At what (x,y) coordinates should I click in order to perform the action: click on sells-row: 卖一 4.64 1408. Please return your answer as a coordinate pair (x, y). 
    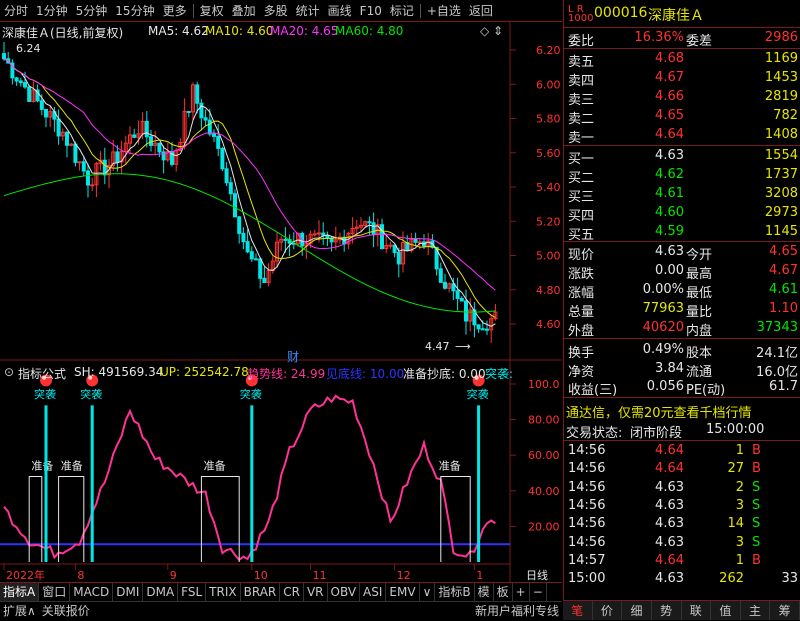
    Looking at the image, I should click on (682, 136).